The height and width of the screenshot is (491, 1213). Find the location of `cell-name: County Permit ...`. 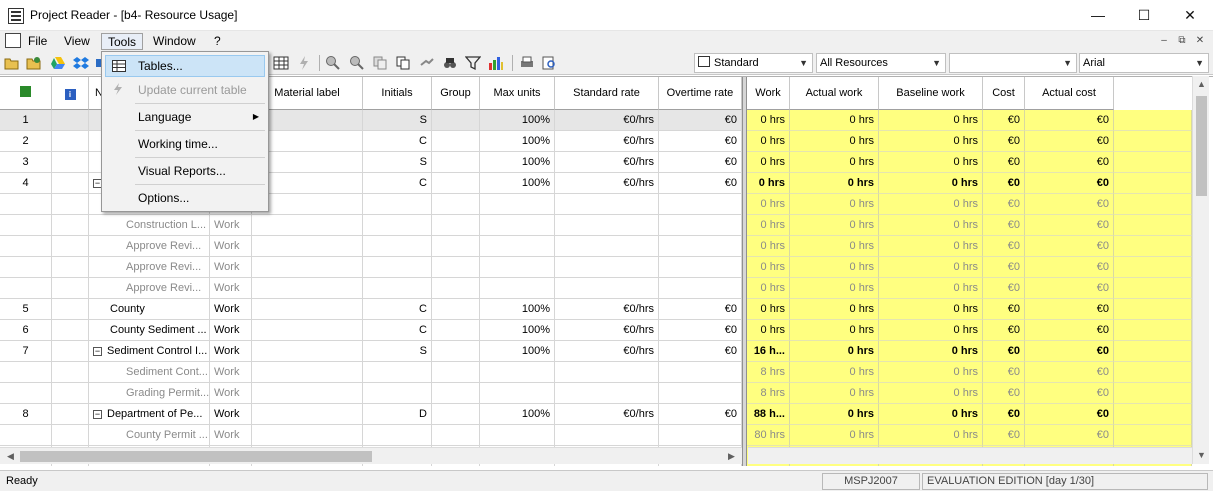

cell-name: County Permit ... is located at coordinates (149, 435).